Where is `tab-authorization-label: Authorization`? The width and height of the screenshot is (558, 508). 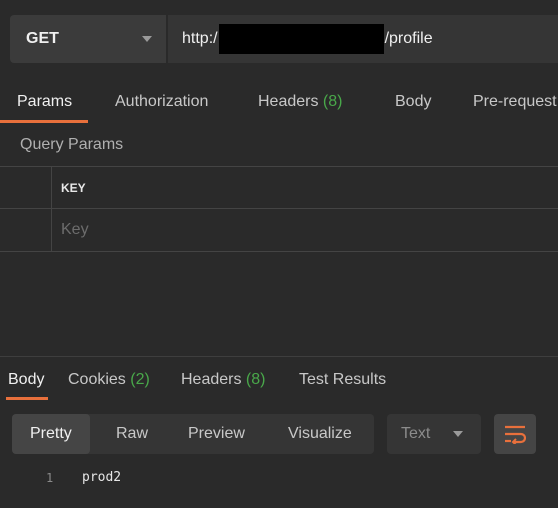 tab-authorization-label: Authorization is located at coordinates (162, 101).